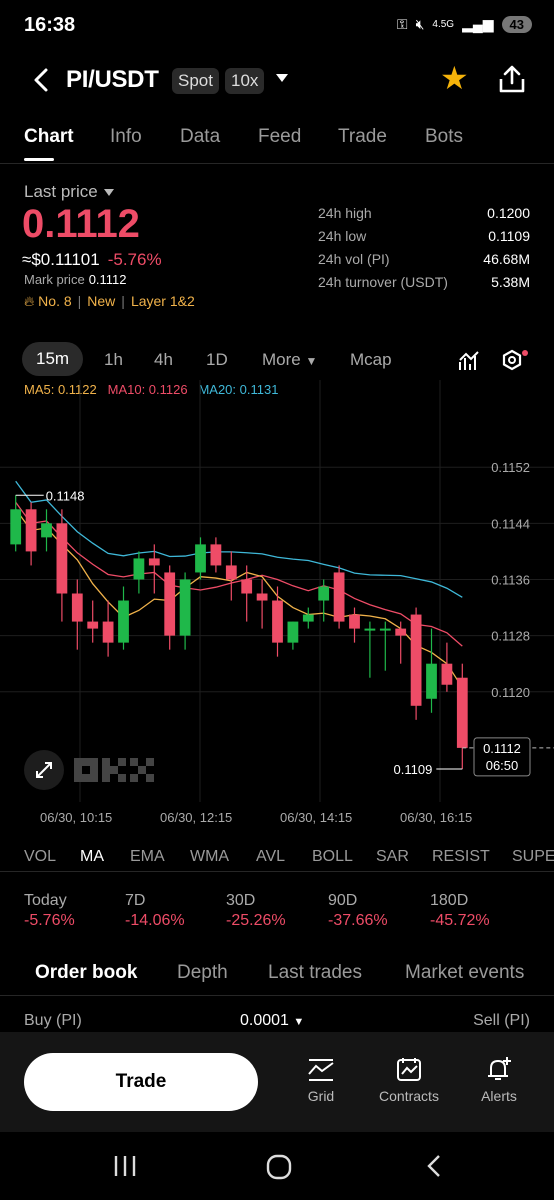  I want to click on active-tab-indicator, so click(39, 159).